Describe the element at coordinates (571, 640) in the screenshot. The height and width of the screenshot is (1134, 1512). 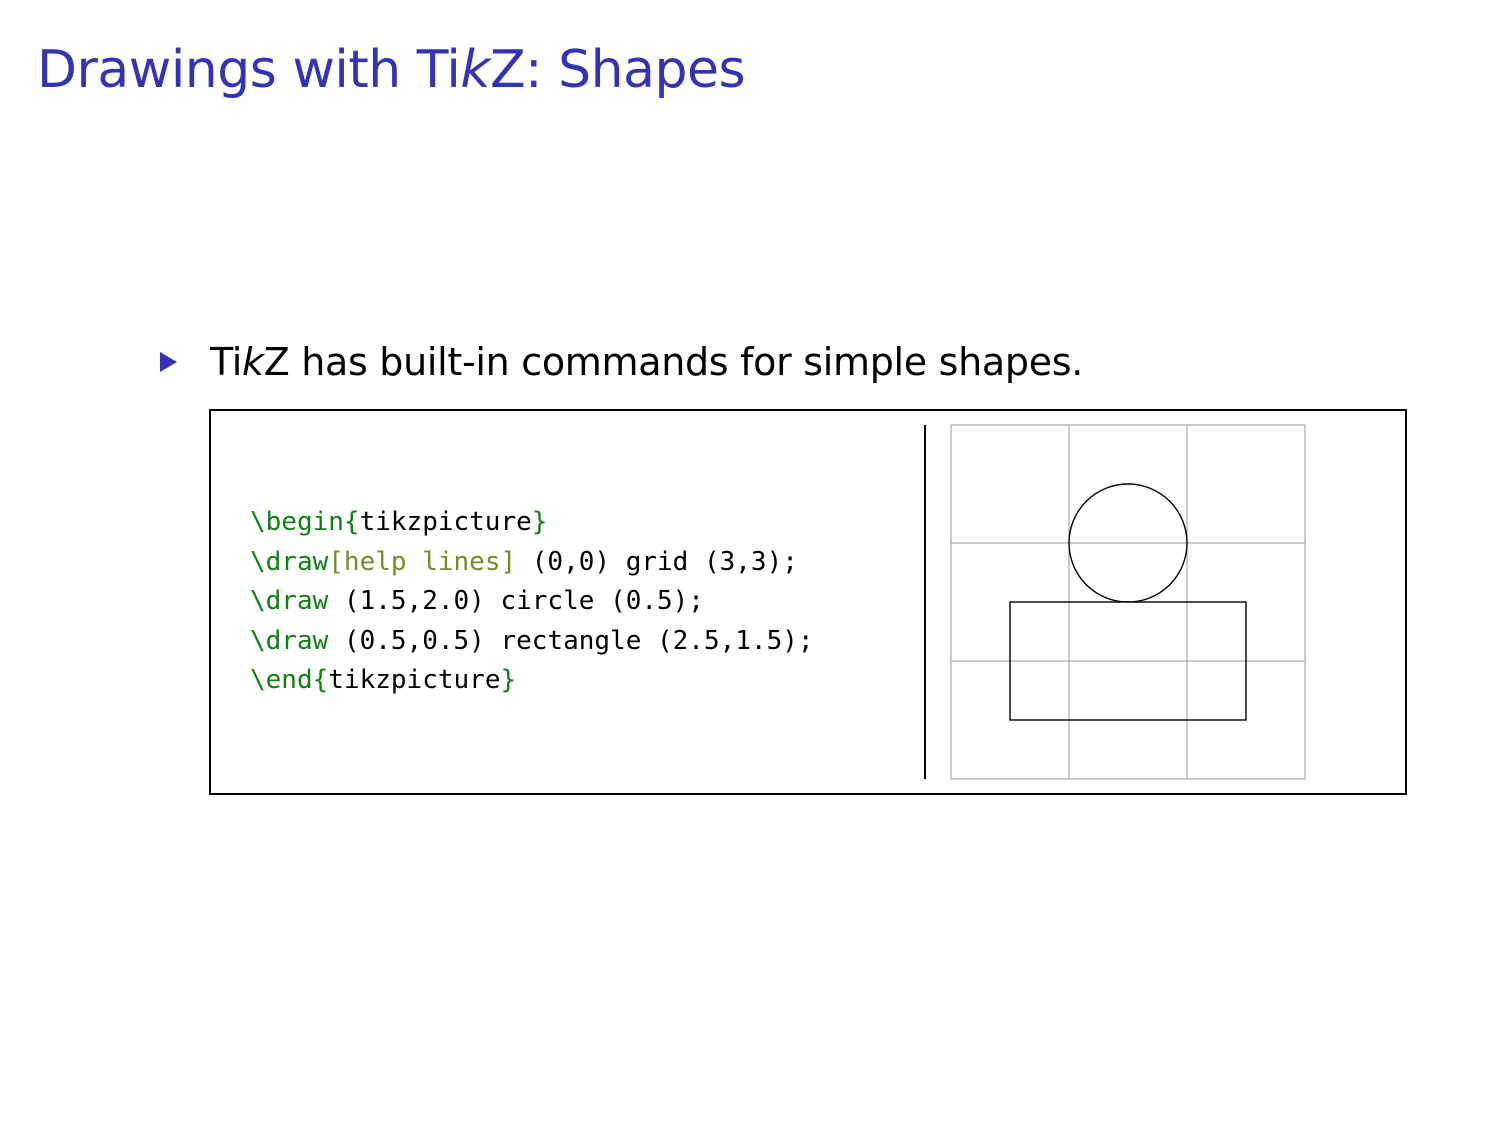
I see `code-rest: (0.5,0.5) rectangle (2.5,1.5);` at that location.